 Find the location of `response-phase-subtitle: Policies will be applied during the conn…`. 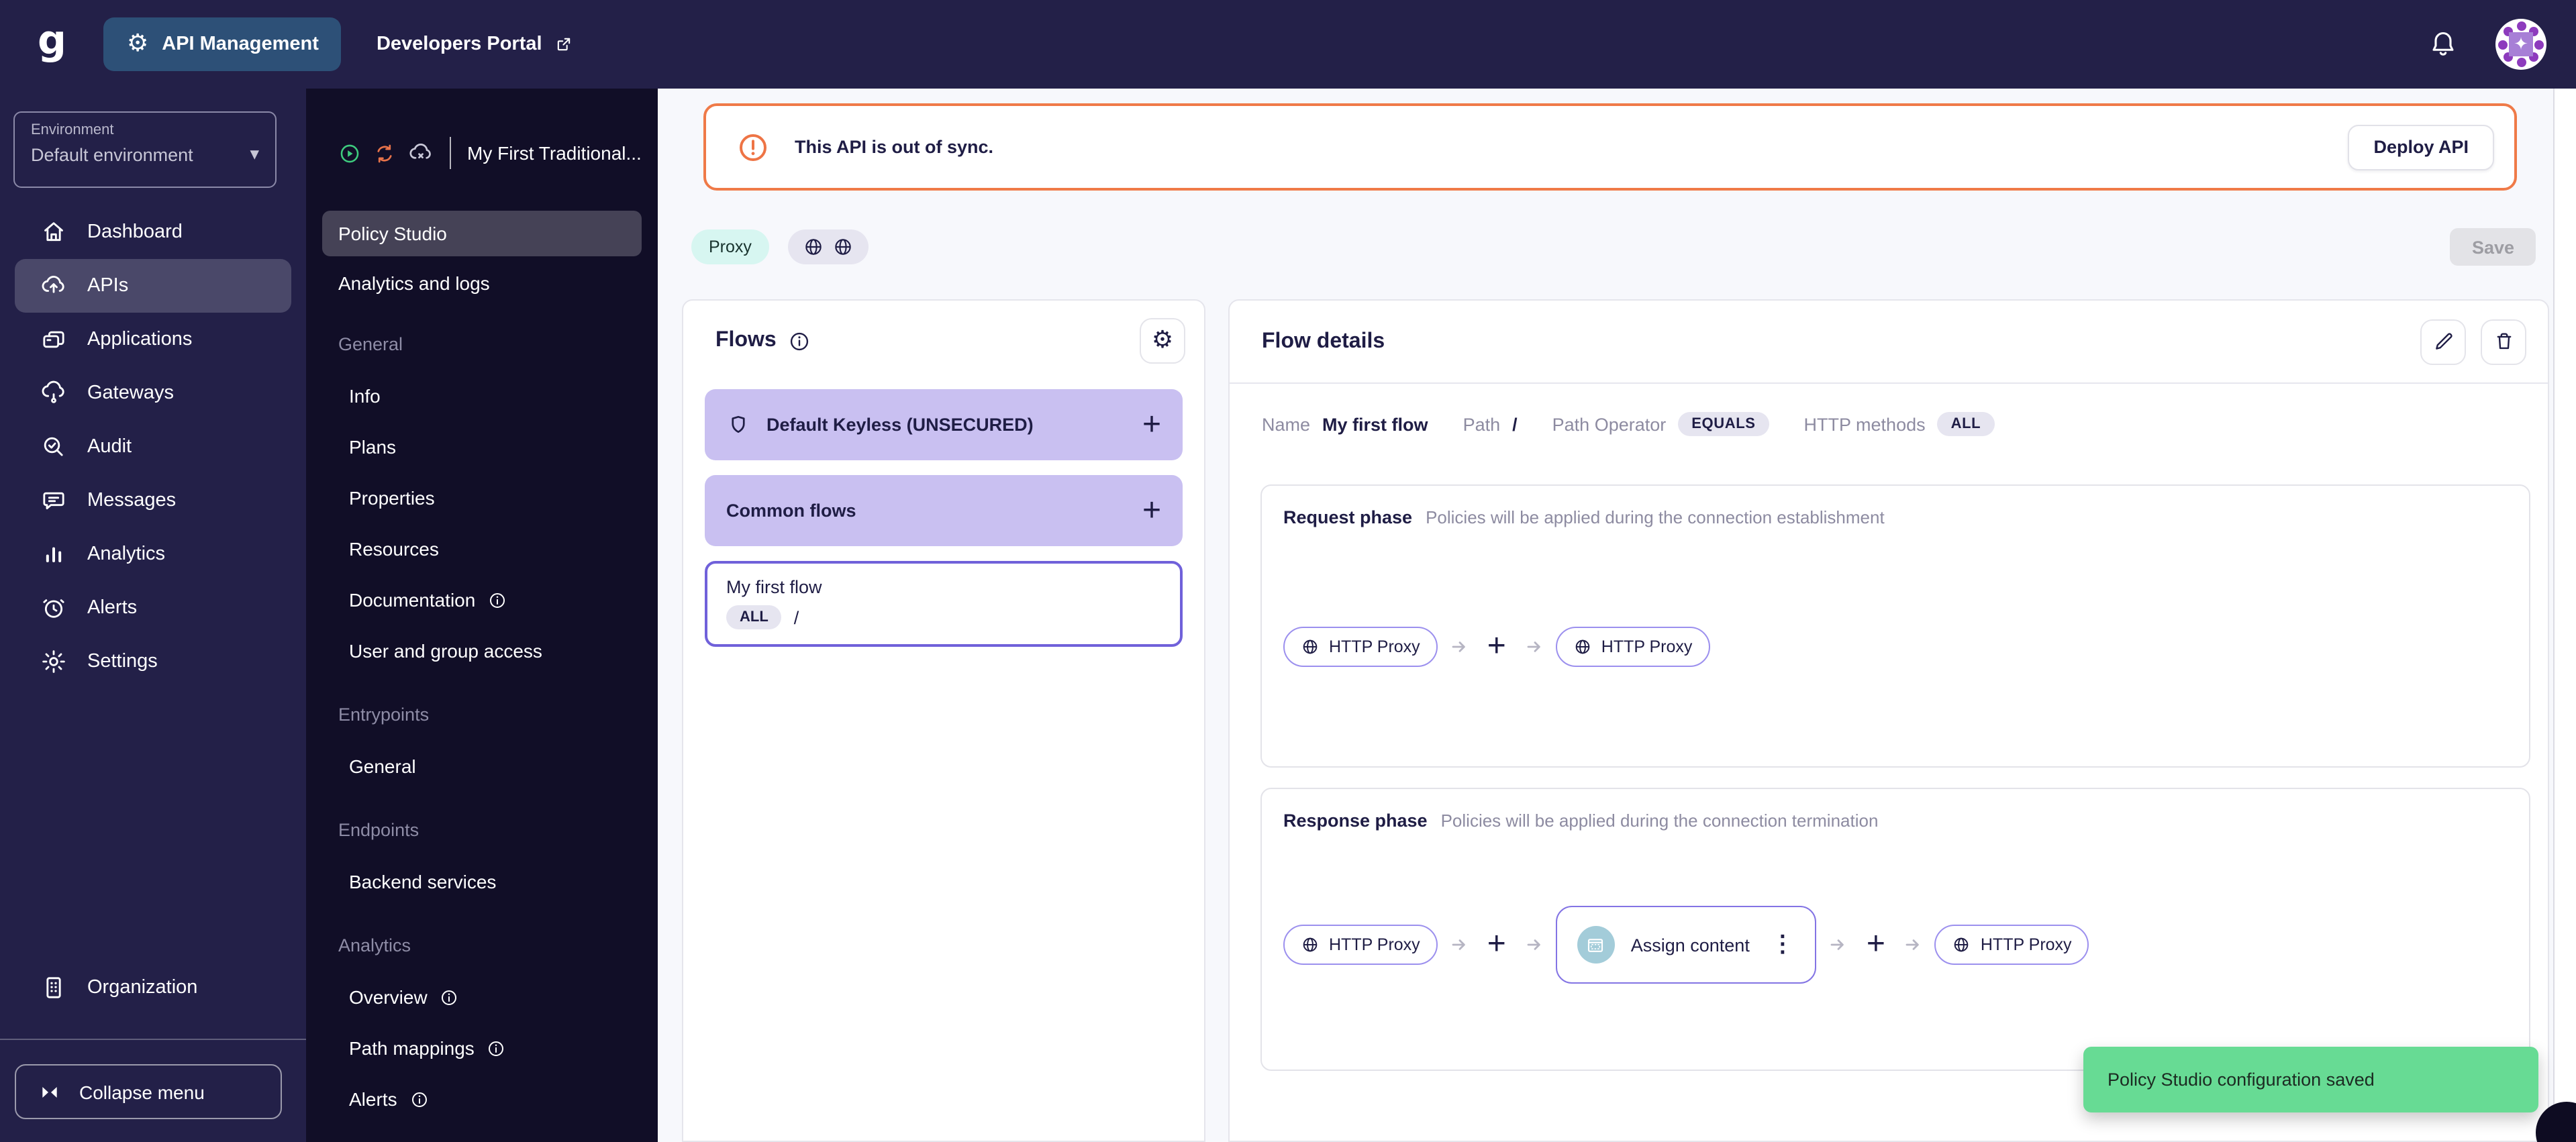

response-phase-subtitle: Policies will be applied during the conn… is located at coordinates (1659, 821).